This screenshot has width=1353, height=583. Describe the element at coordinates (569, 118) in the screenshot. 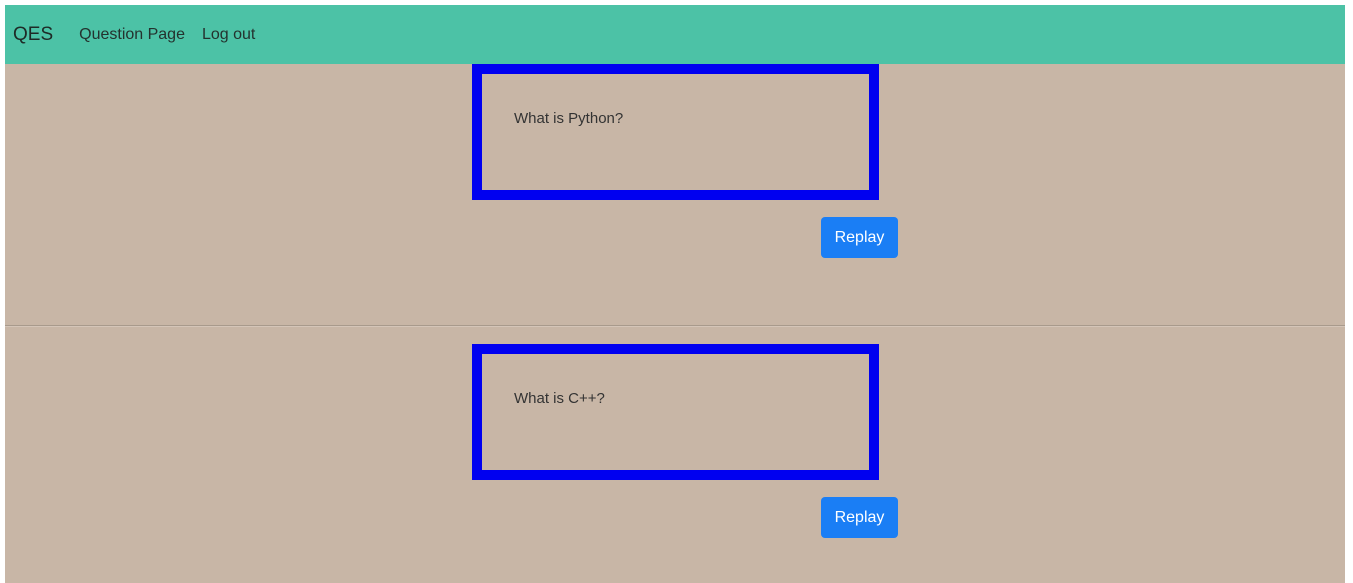

I see `question-text: What is Python?` at that location.